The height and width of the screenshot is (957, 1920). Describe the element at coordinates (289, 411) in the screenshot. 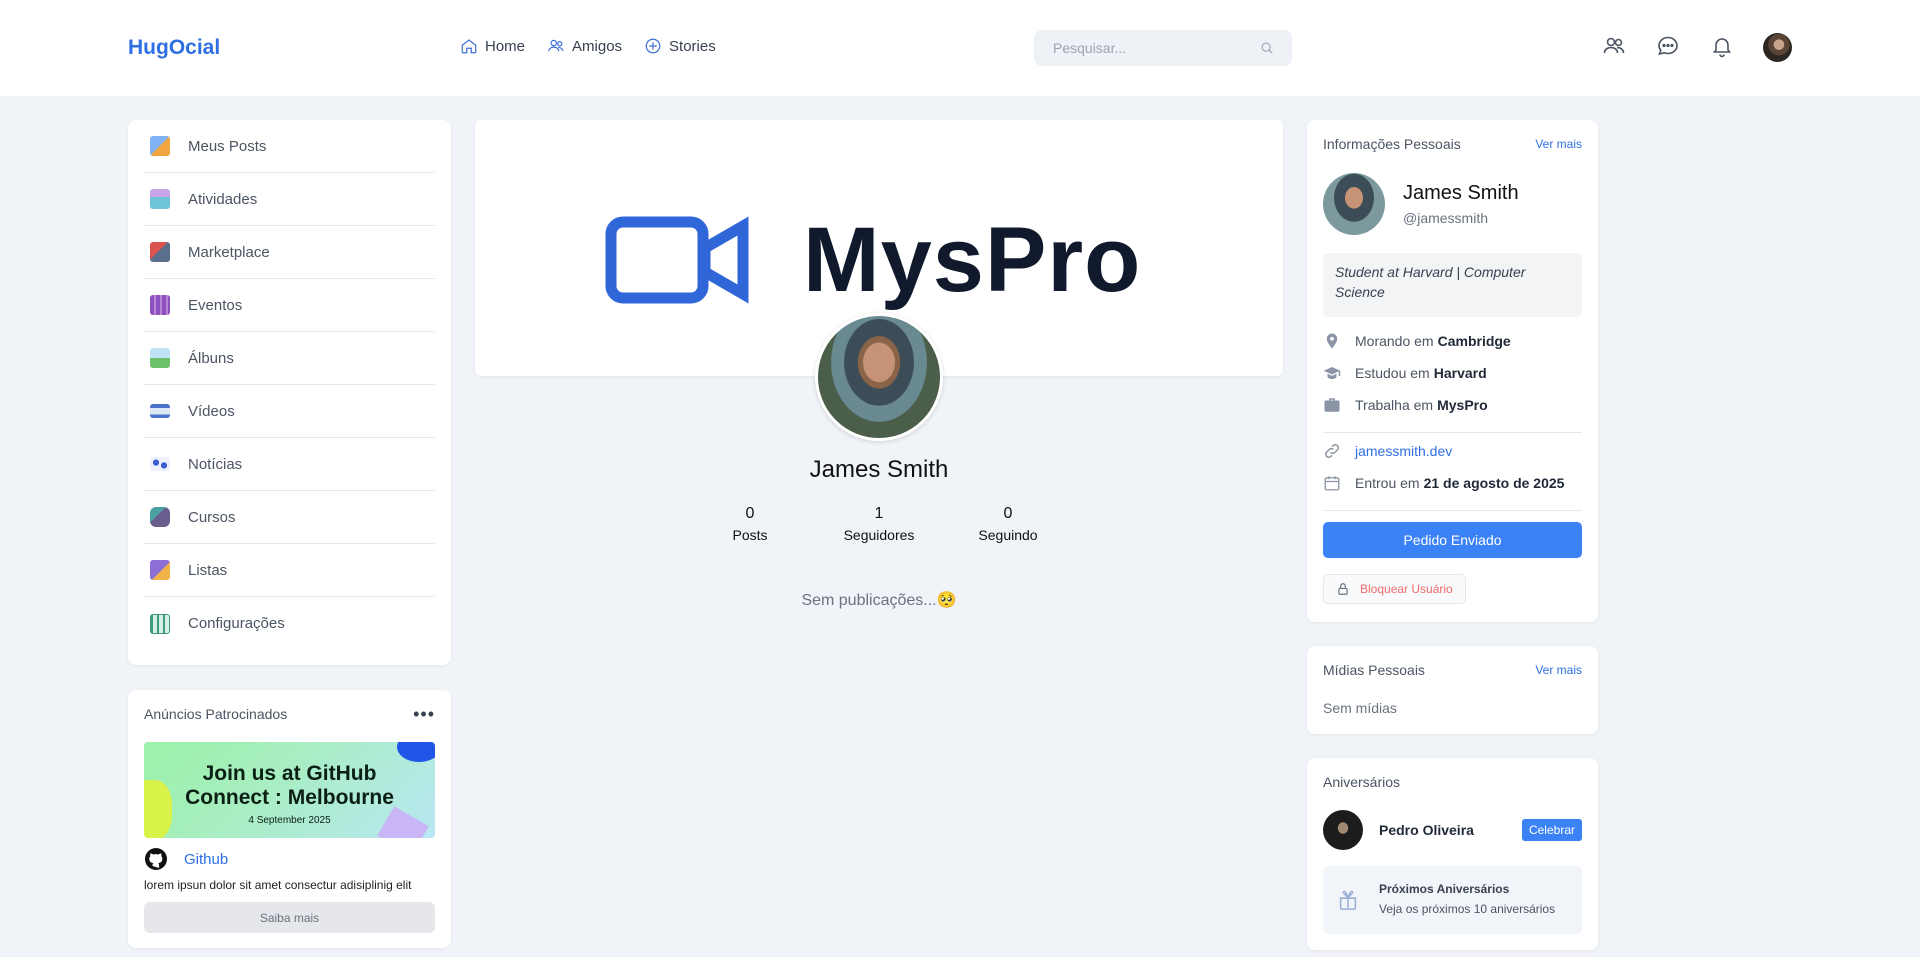

I see `sidebar-item-videos: Vídeos` at that location.